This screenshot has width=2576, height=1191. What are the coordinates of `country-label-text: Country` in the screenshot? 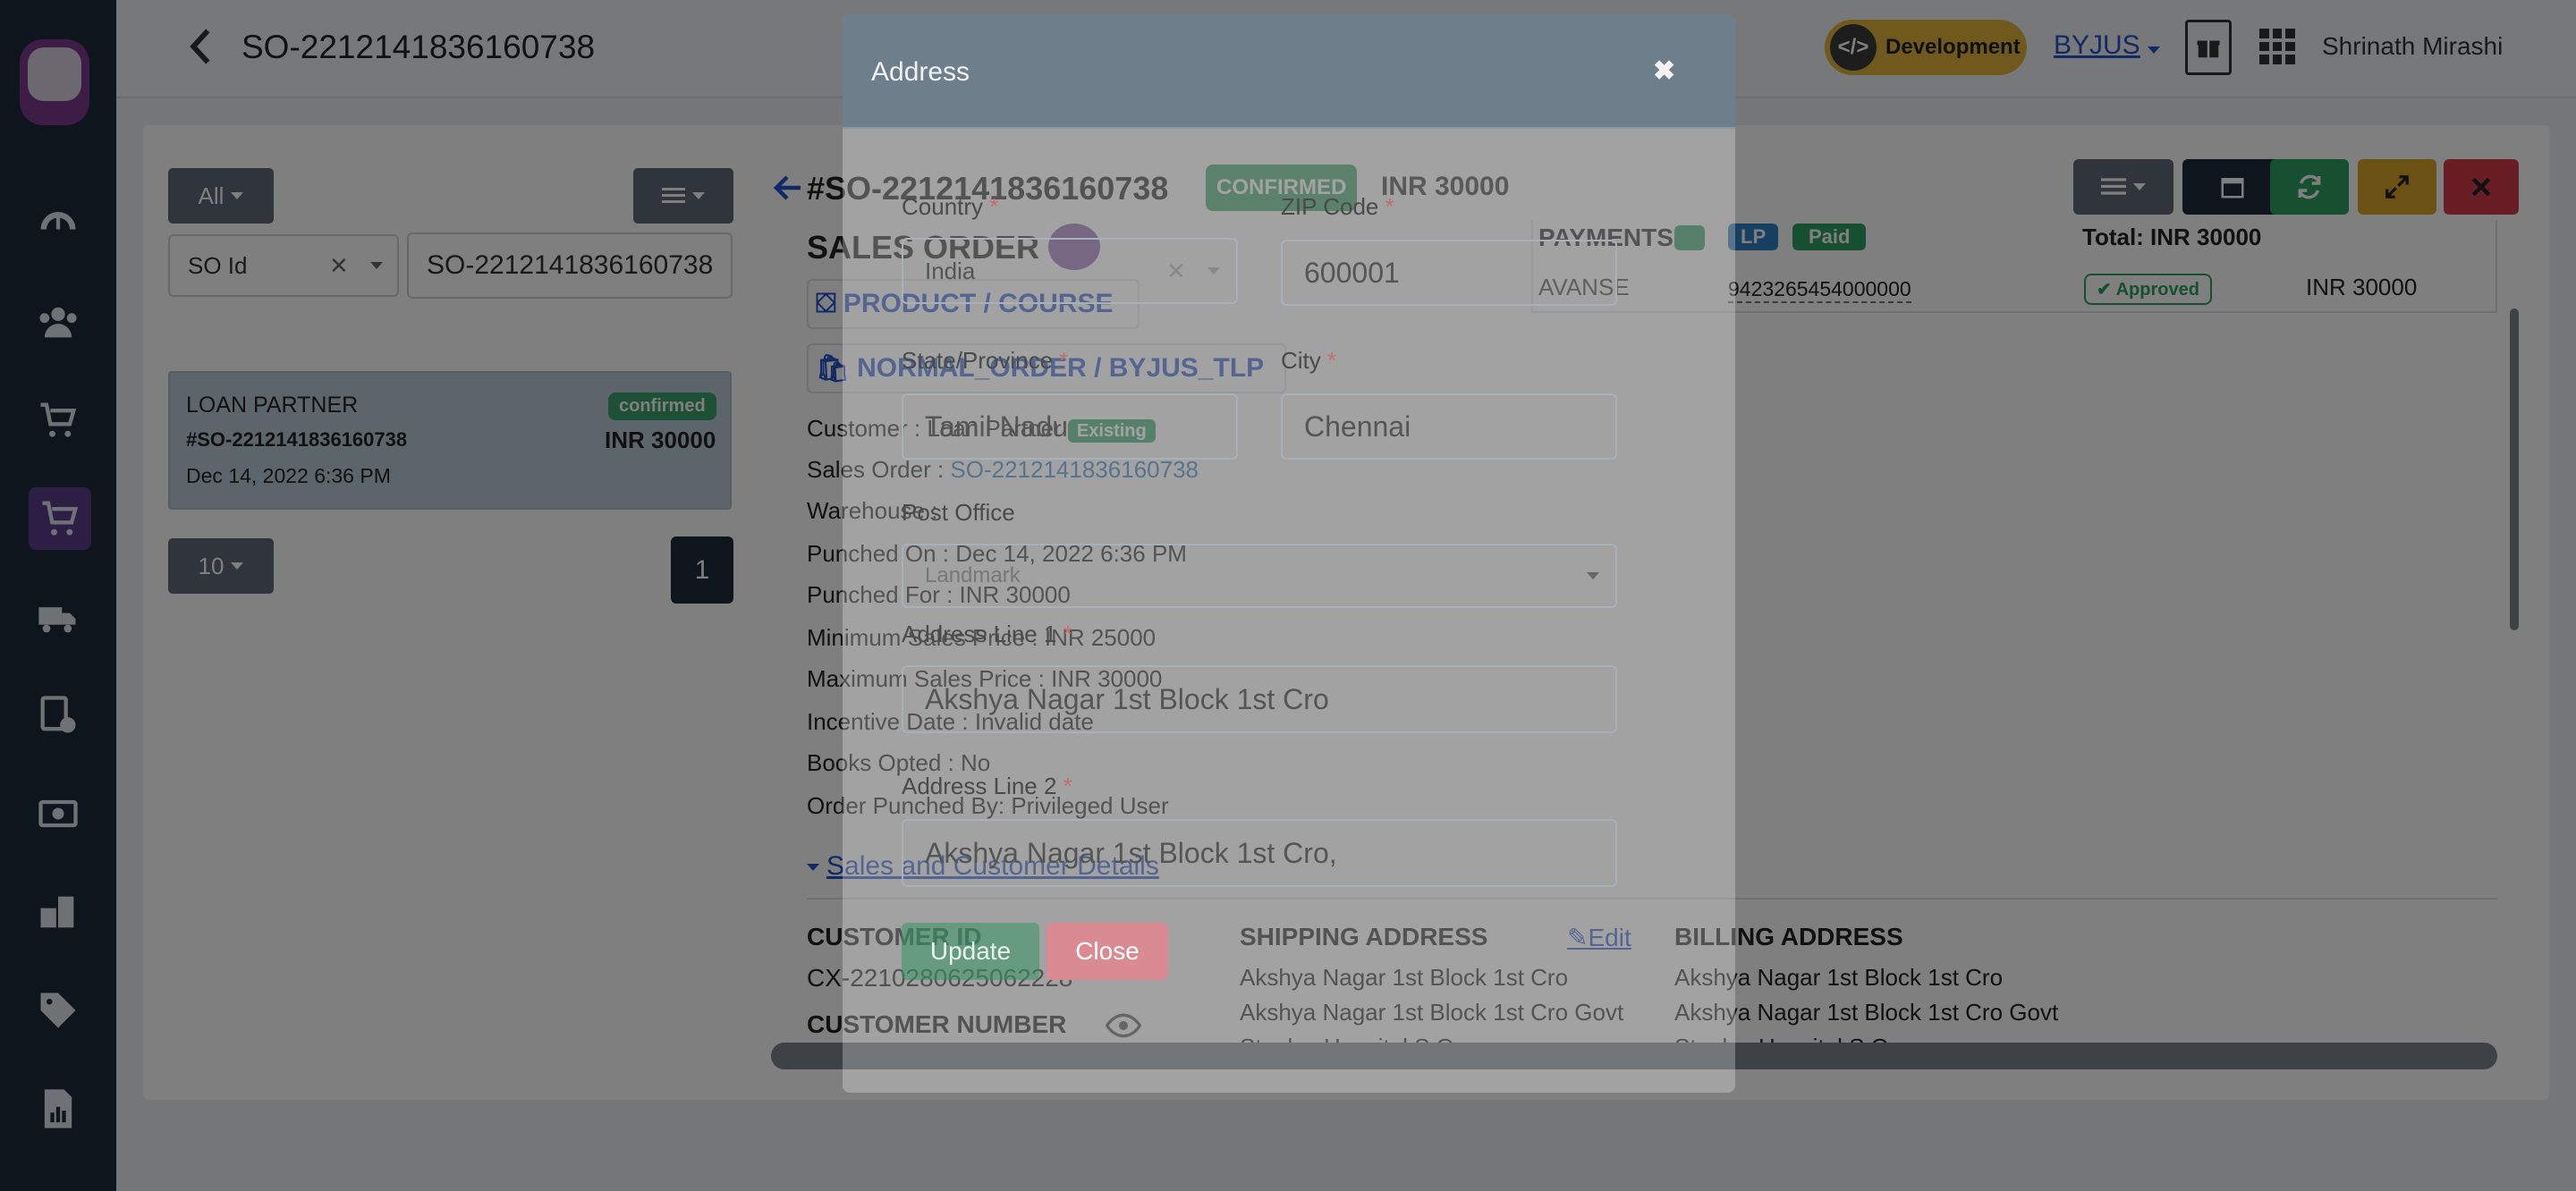 It's located at (943, 206).